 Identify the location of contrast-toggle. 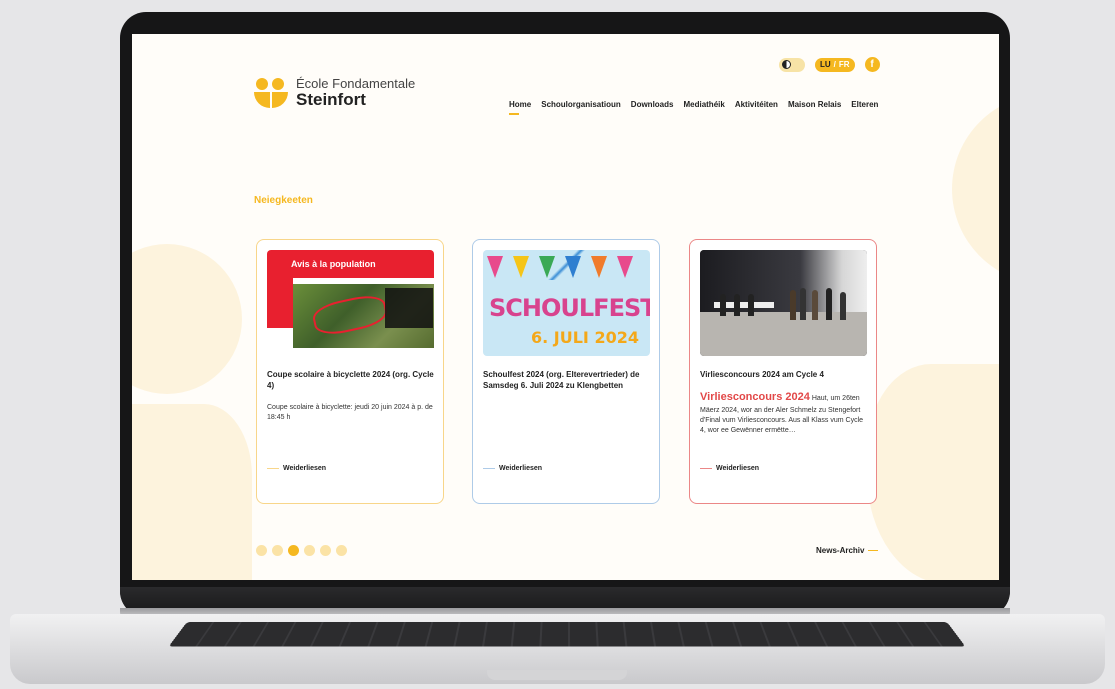
(792, 64).